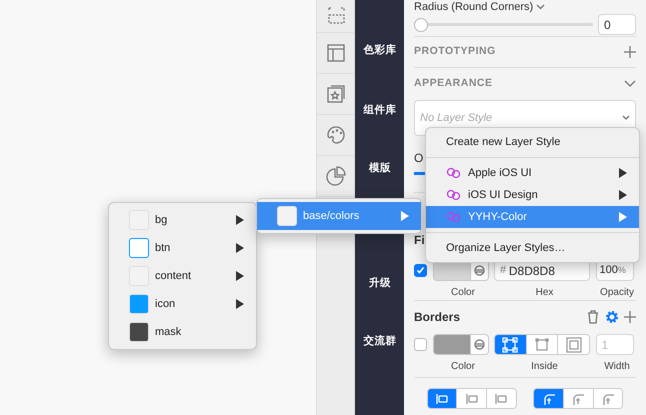 The height and width of the screenshot is (415, 646). What do you see at coordinates (379, 51) in the screenshot?
I see `sidebar-item: 色彩库` at bounding box center [379, 51].